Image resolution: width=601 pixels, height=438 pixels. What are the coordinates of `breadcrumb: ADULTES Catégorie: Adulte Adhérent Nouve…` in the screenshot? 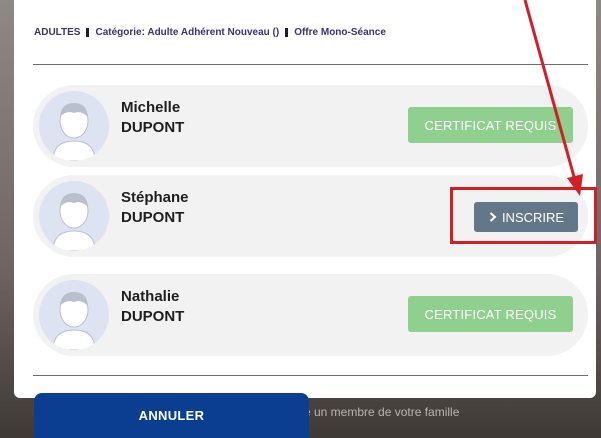 It's located at (210, 32).